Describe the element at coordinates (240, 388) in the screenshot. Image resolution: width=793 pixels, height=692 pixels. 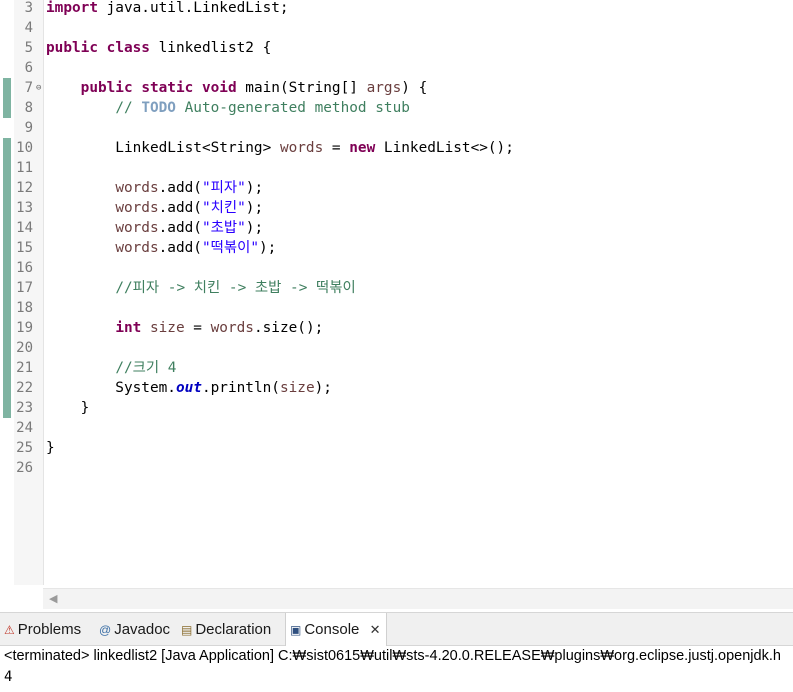
I see `code-token: .println(` at that location.